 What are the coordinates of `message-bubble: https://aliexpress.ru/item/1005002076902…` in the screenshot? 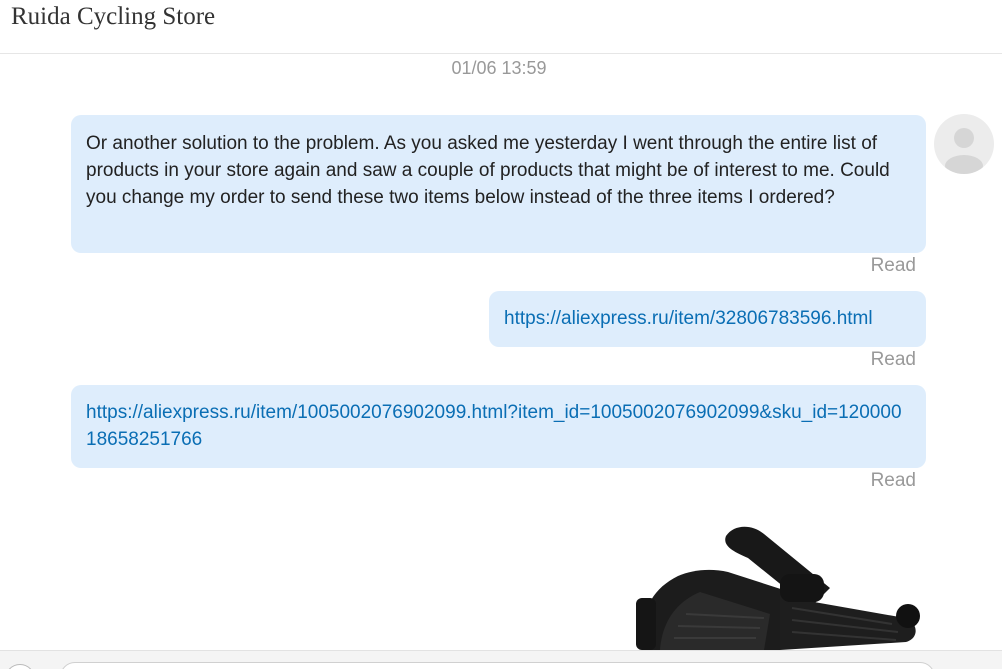 It's located at (498, 426).